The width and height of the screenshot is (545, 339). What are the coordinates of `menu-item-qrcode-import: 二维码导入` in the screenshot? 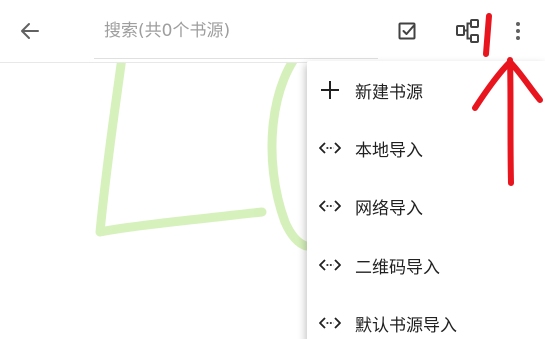 It's located at (426, 265).